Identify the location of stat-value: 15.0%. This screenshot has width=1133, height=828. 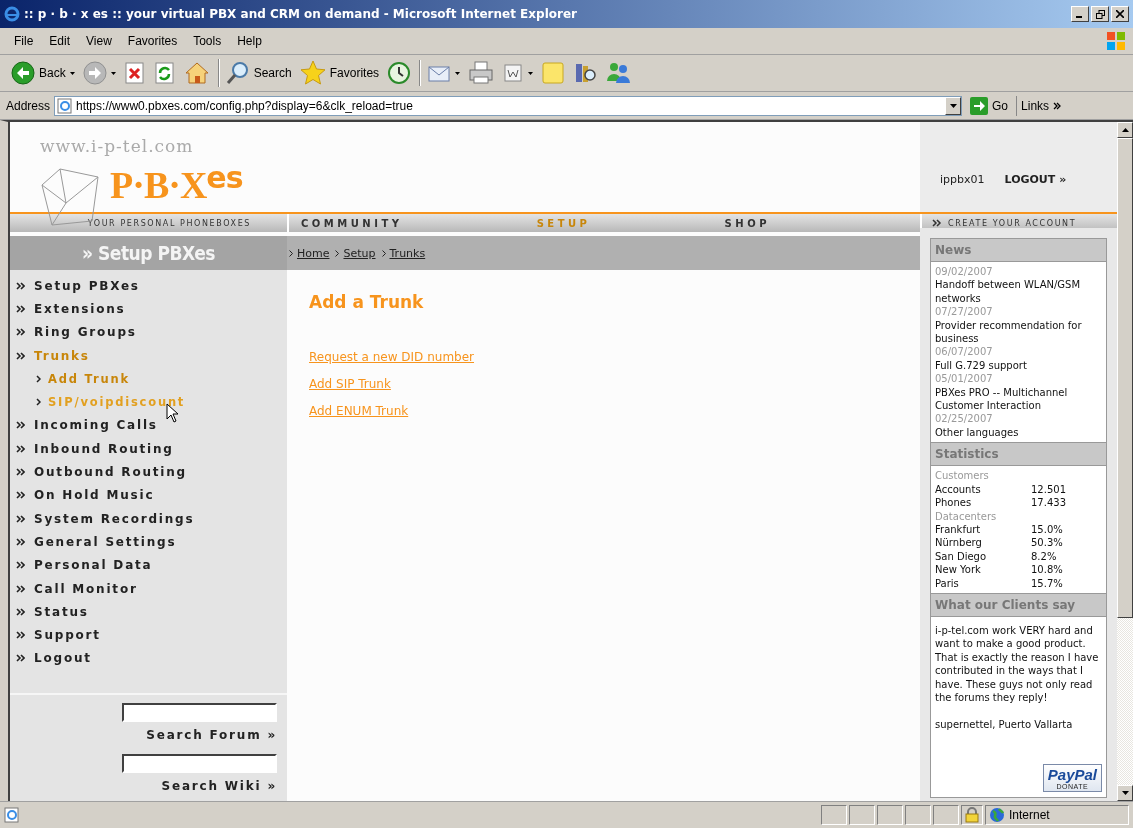
(1047, 529).